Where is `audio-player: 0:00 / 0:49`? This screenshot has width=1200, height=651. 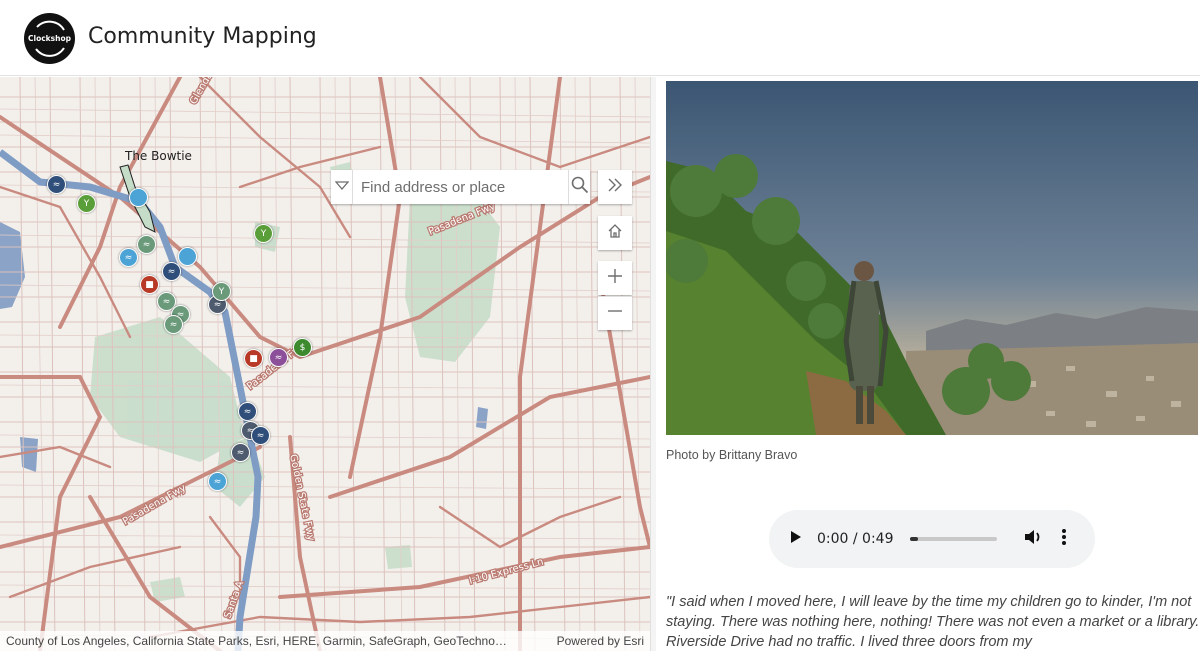
audio-player: 0:00 / 0:49 is located at coordinates (932, 539).